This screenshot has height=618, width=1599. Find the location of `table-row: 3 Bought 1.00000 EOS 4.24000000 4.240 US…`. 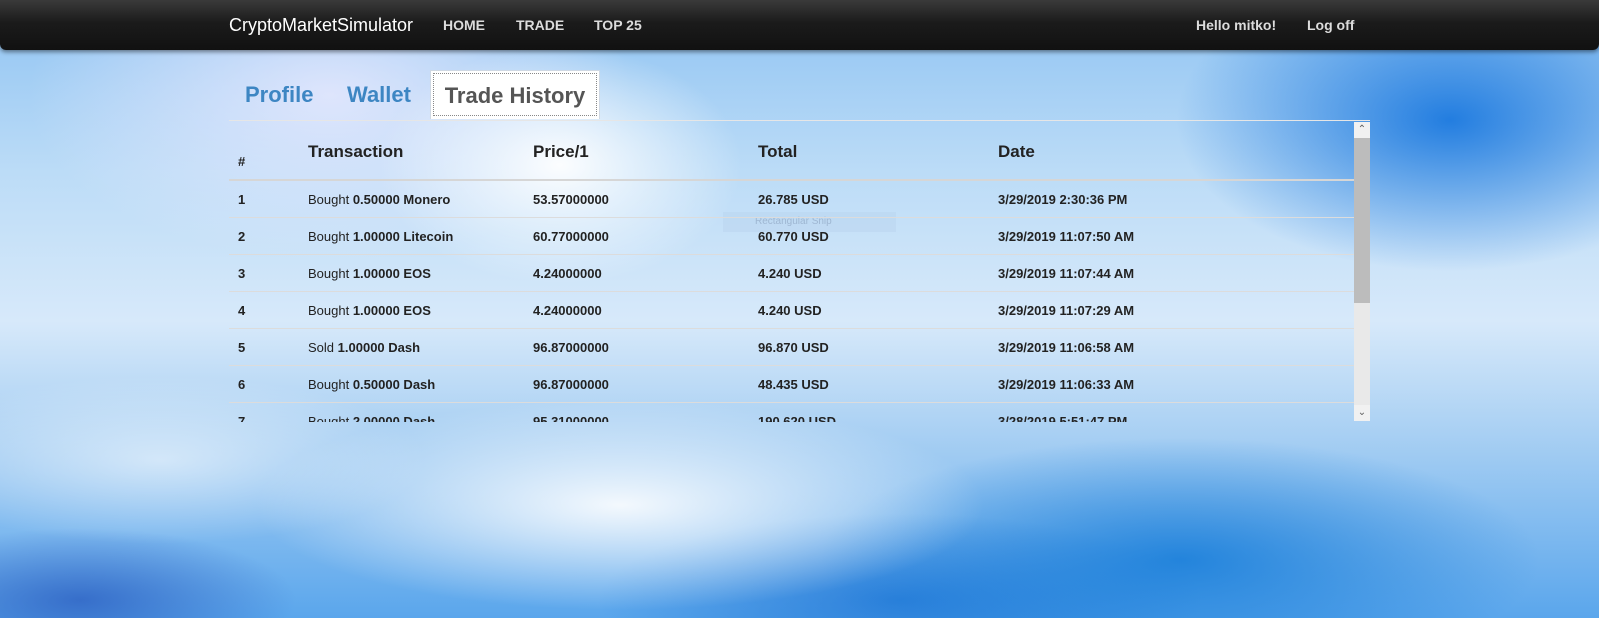

table-row: 3 Bought 1.00000 EOS 4.24000000 4.240 US… is located at coordinates (791, 273).